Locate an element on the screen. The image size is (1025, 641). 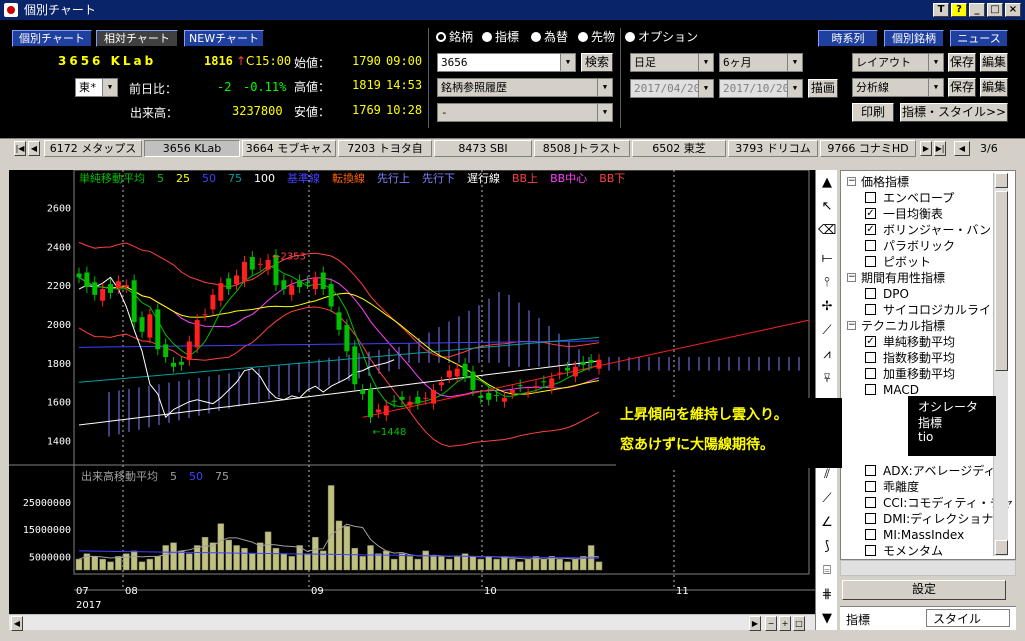
radio-fx: 為替 is located at coordinates (549, 36).